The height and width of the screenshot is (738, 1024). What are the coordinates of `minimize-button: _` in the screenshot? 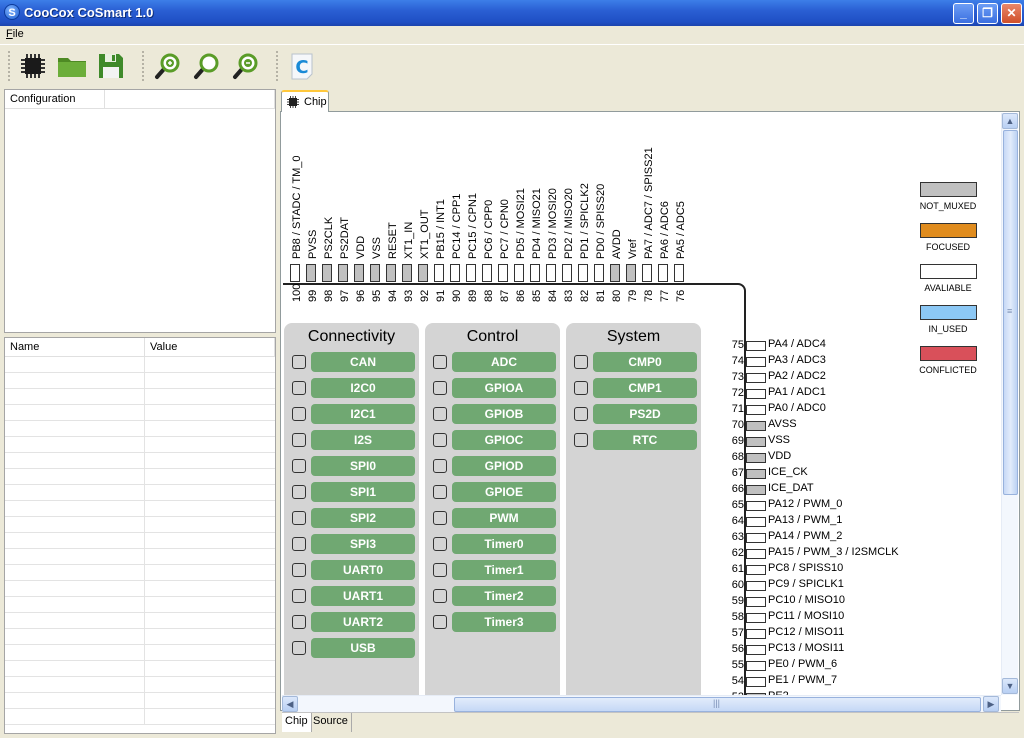 It's located at (963, 13).